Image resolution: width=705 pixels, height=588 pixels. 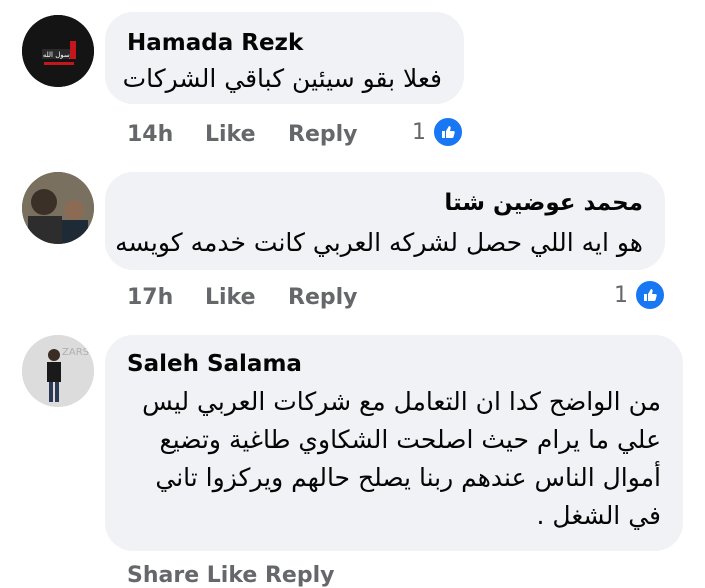 I want to click on avatar: رسول الله, so click(x=58, y=51).